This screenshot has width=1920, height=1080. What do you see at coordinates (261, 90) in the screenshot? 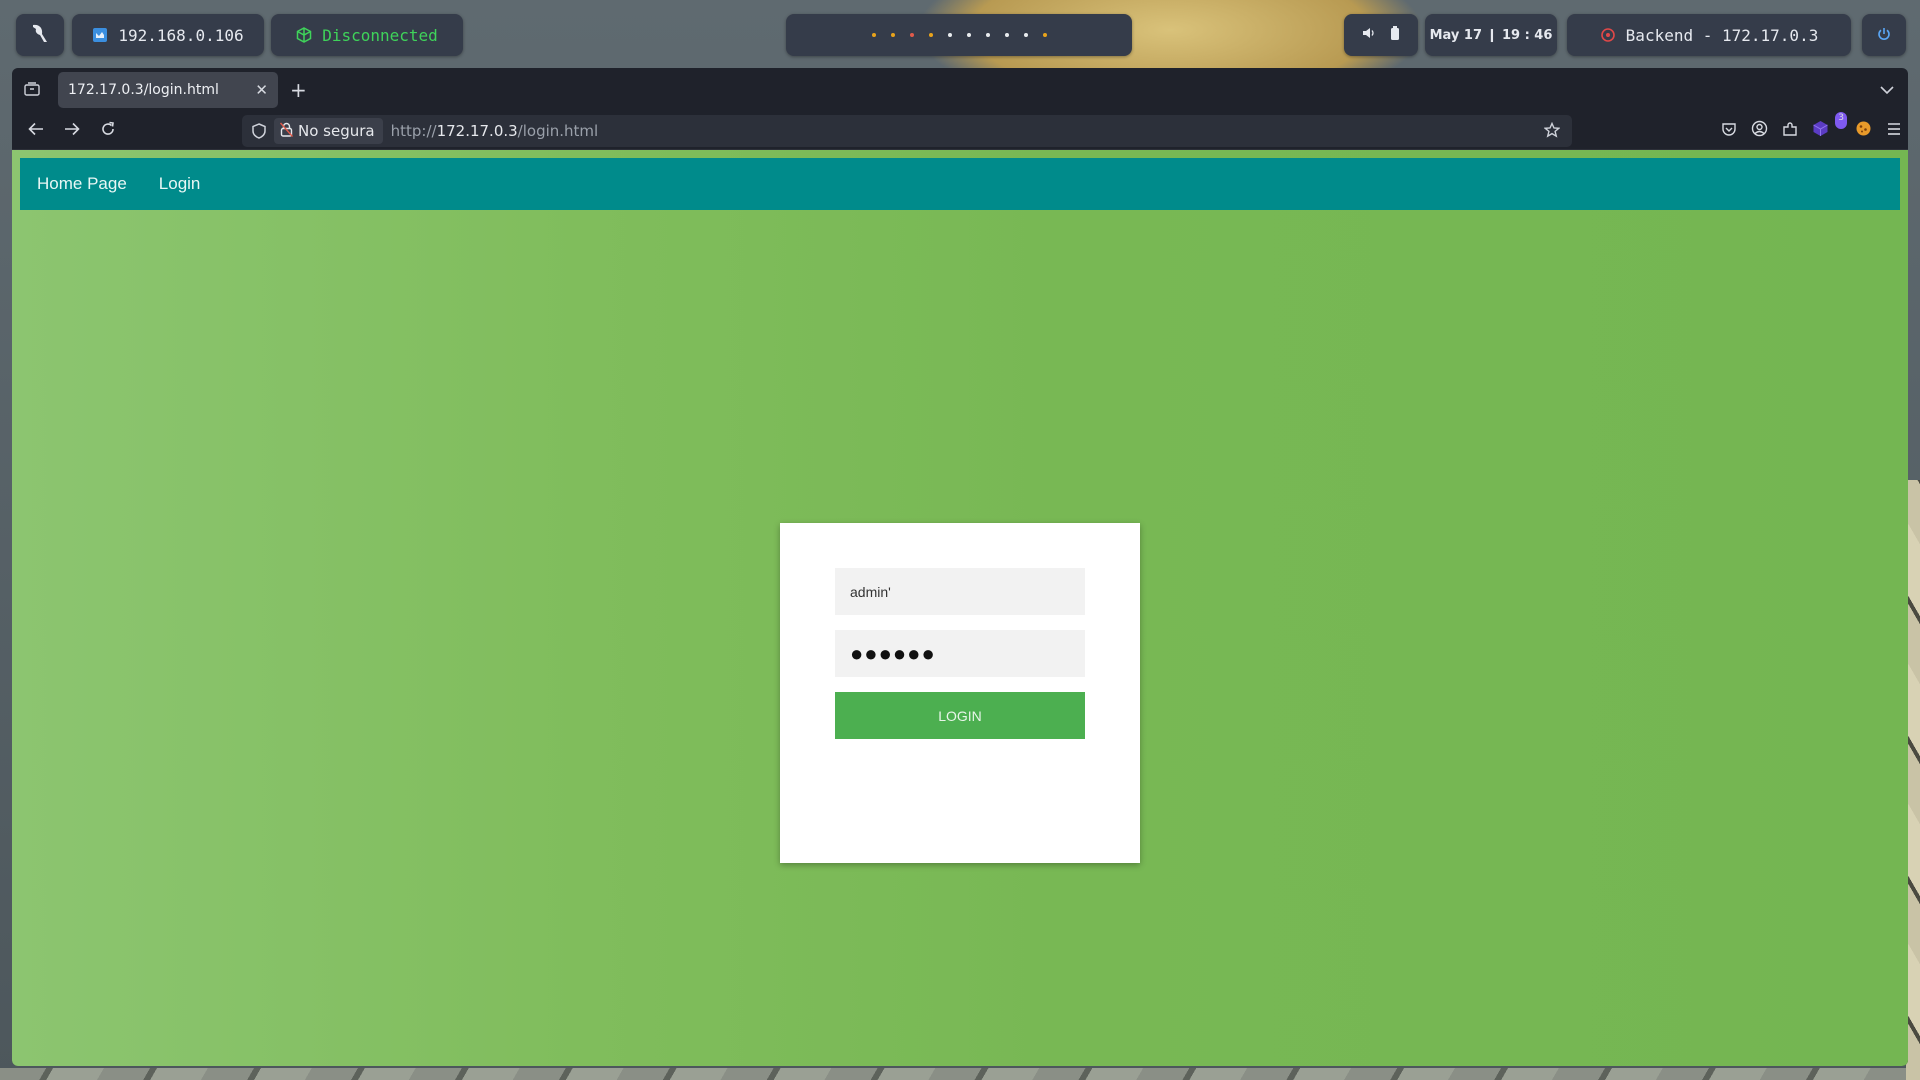
I see `close-tab-icon: ✕` at bounding box center [261, 90].